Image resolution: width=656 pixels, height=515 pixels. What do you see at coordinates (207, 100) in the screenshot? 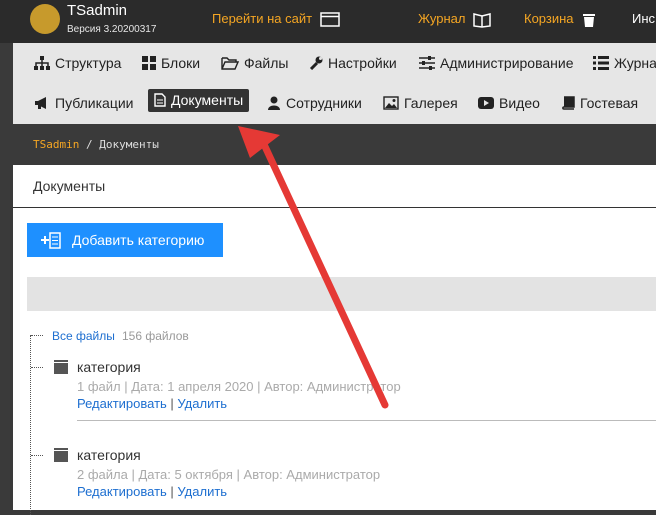
I see `menu-item-label: Документы` at bounding box center [207, 100].